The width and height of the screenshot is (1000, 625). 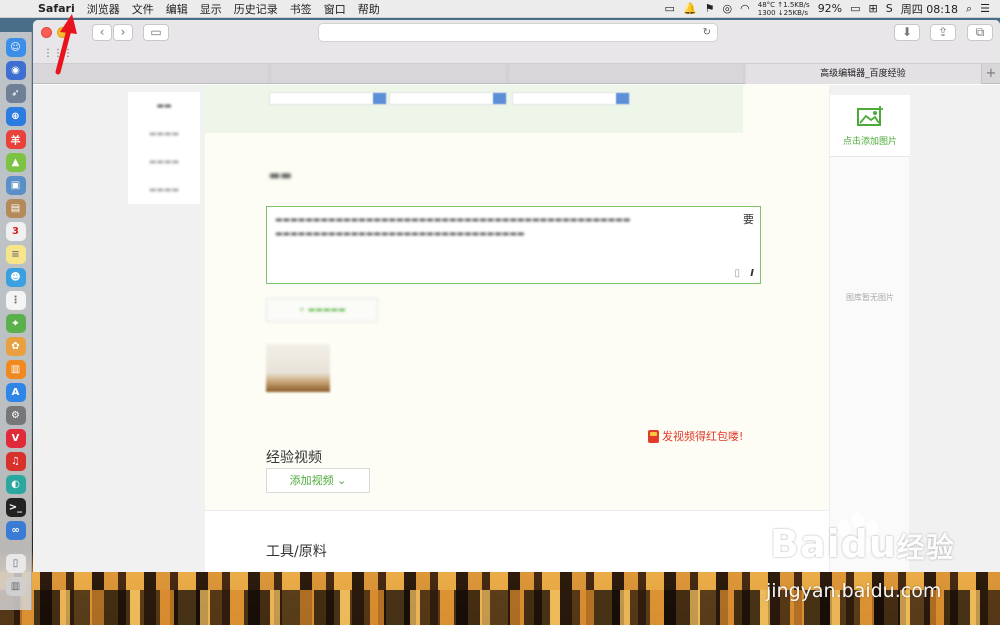 What do you see at coordinates (15, 415) in the screenshot?
I see `system-preferences-icon: ⚙` at bounding box center [15, 415].